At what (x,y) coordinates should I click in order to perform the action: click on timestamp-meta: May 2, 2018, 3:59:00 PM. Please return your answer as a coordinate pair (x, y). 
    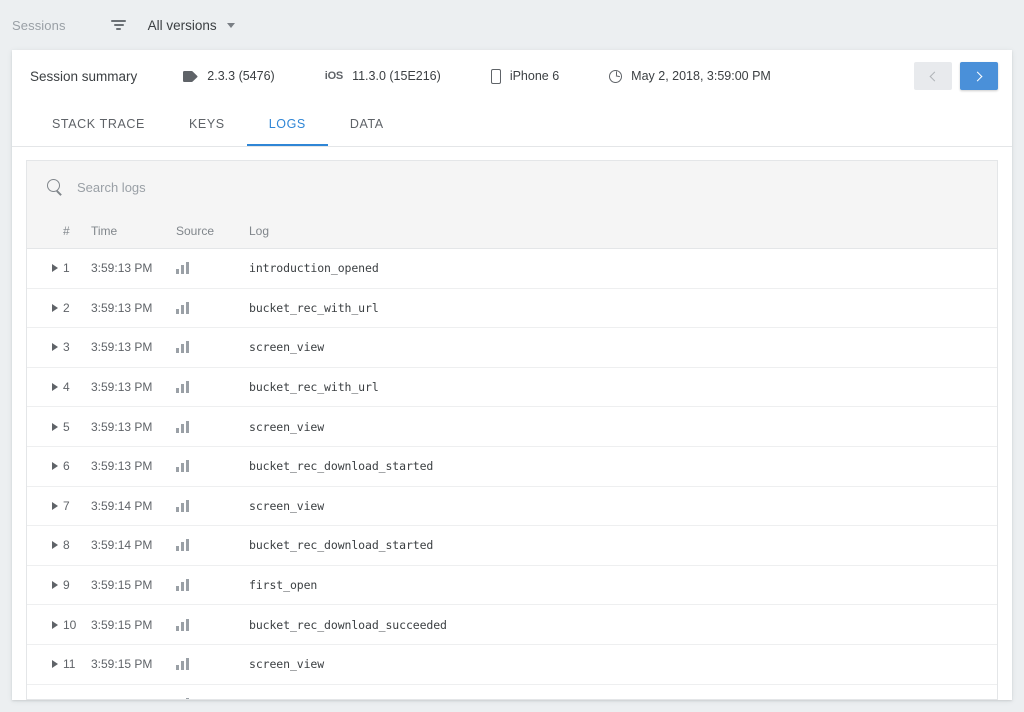
    Looking at the image, I should click on (690, 76).